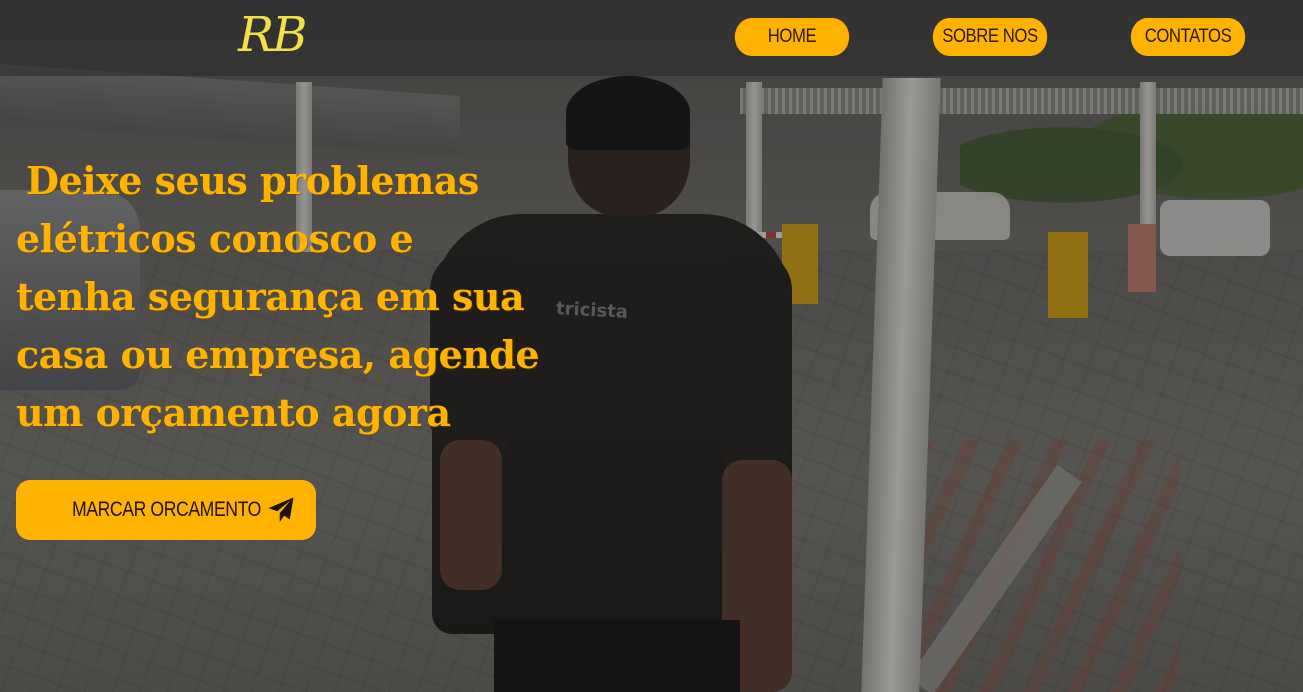 Image resolution: width=1303 pixels, height=692 pixels. What do you see at coordinates (990, 37) in the screenshot?
I see `nav-sobre-nos-button: SOBRE NOS` at bounding box center [990, 37].